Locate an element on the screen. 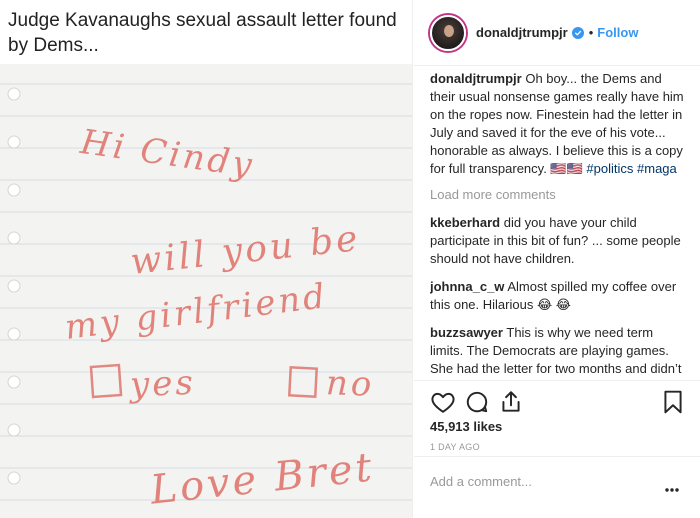  likes-count: 45,913 likes is located at coordinates (466, 426).